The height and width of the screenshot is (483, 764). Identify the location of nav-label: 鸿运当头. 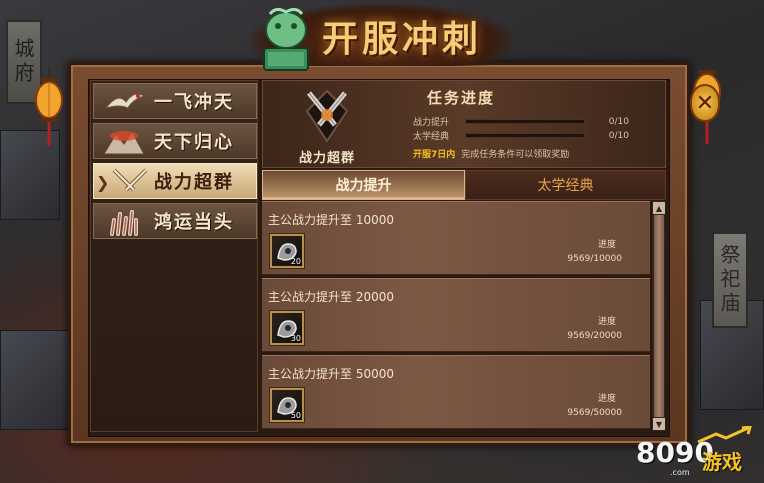
(194, 222).